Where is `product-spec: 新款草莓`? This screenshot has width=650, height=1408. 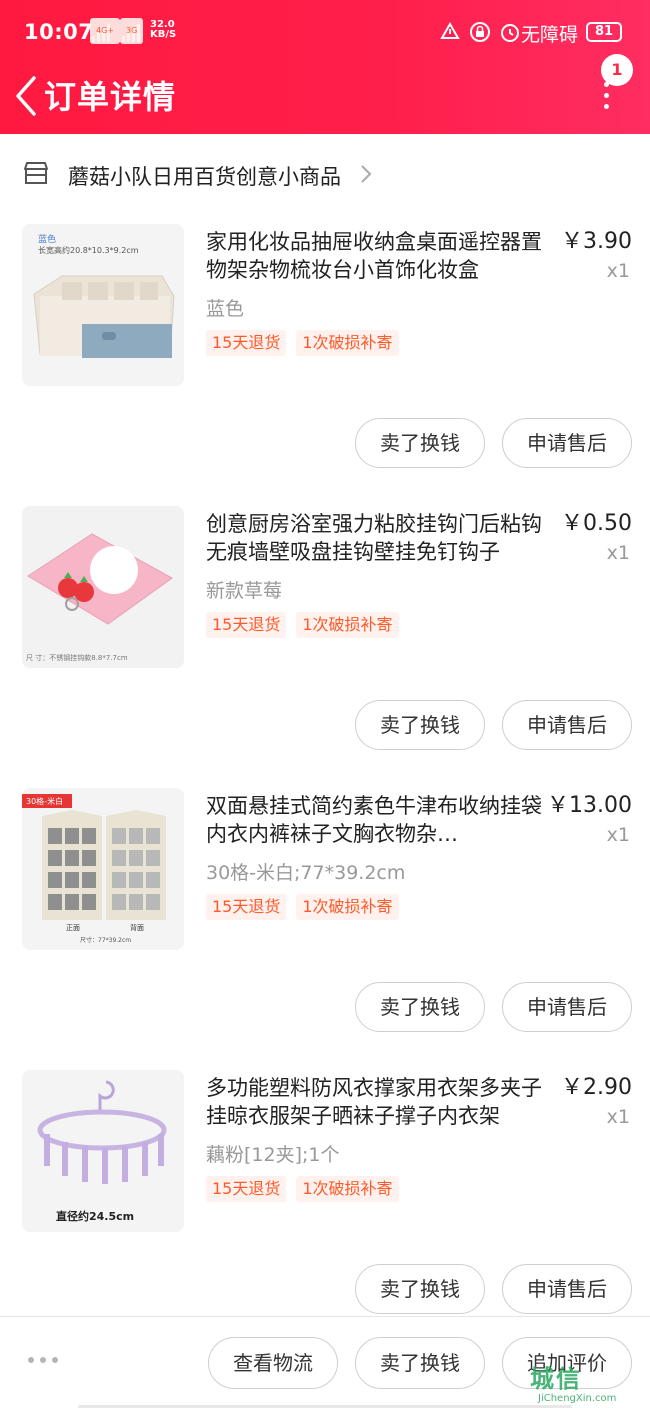 product-spec: 新款草莓 is located at coordinates (244, 591).